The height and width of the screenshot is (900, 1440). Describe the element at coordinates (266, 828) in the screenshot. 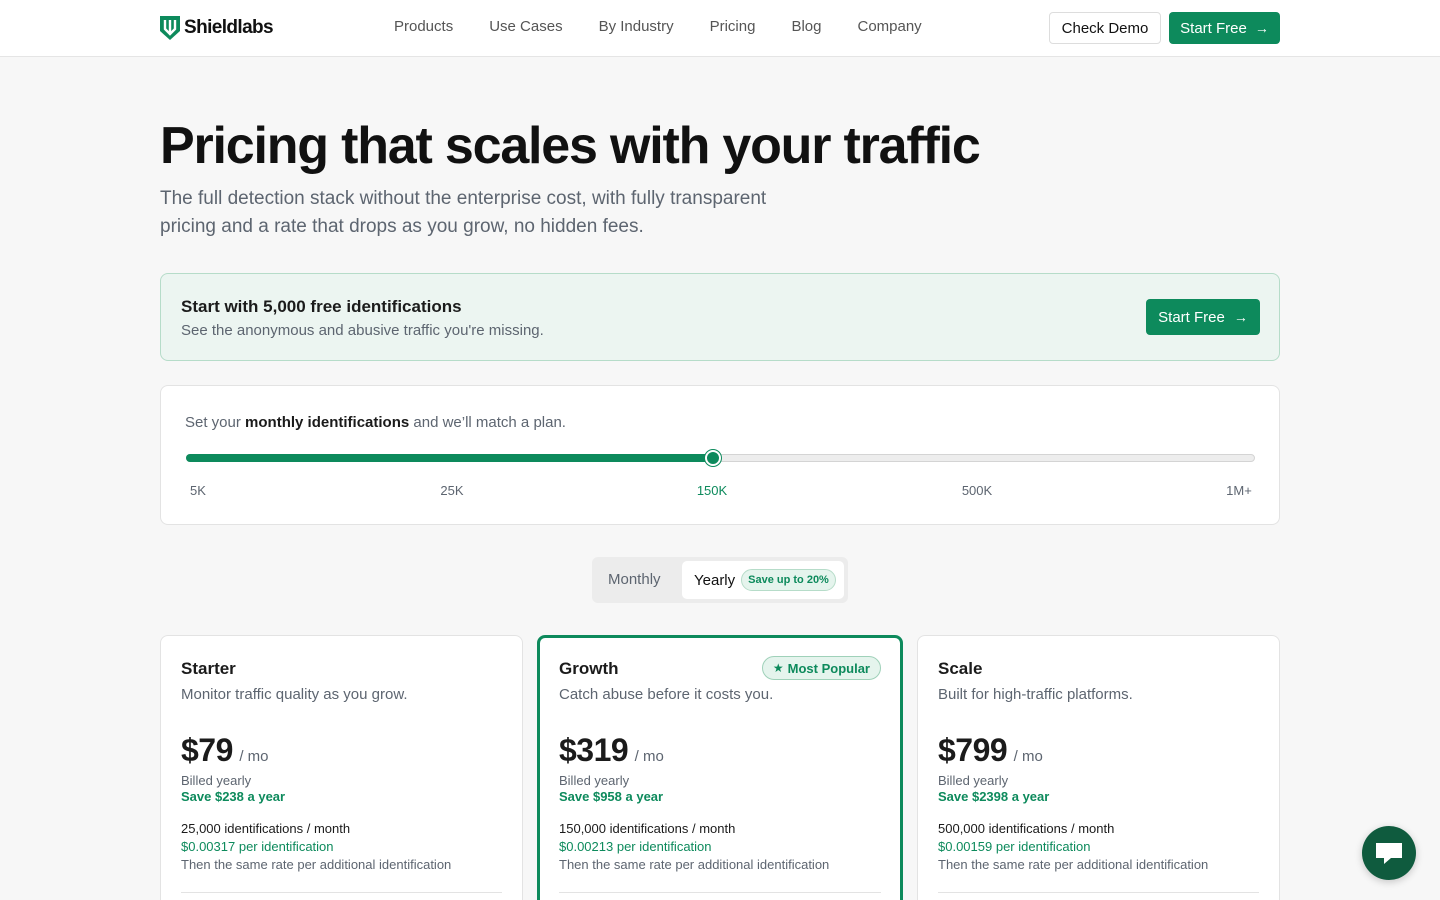

I see `included-identifications: 25,000 identifications / month` at that location.